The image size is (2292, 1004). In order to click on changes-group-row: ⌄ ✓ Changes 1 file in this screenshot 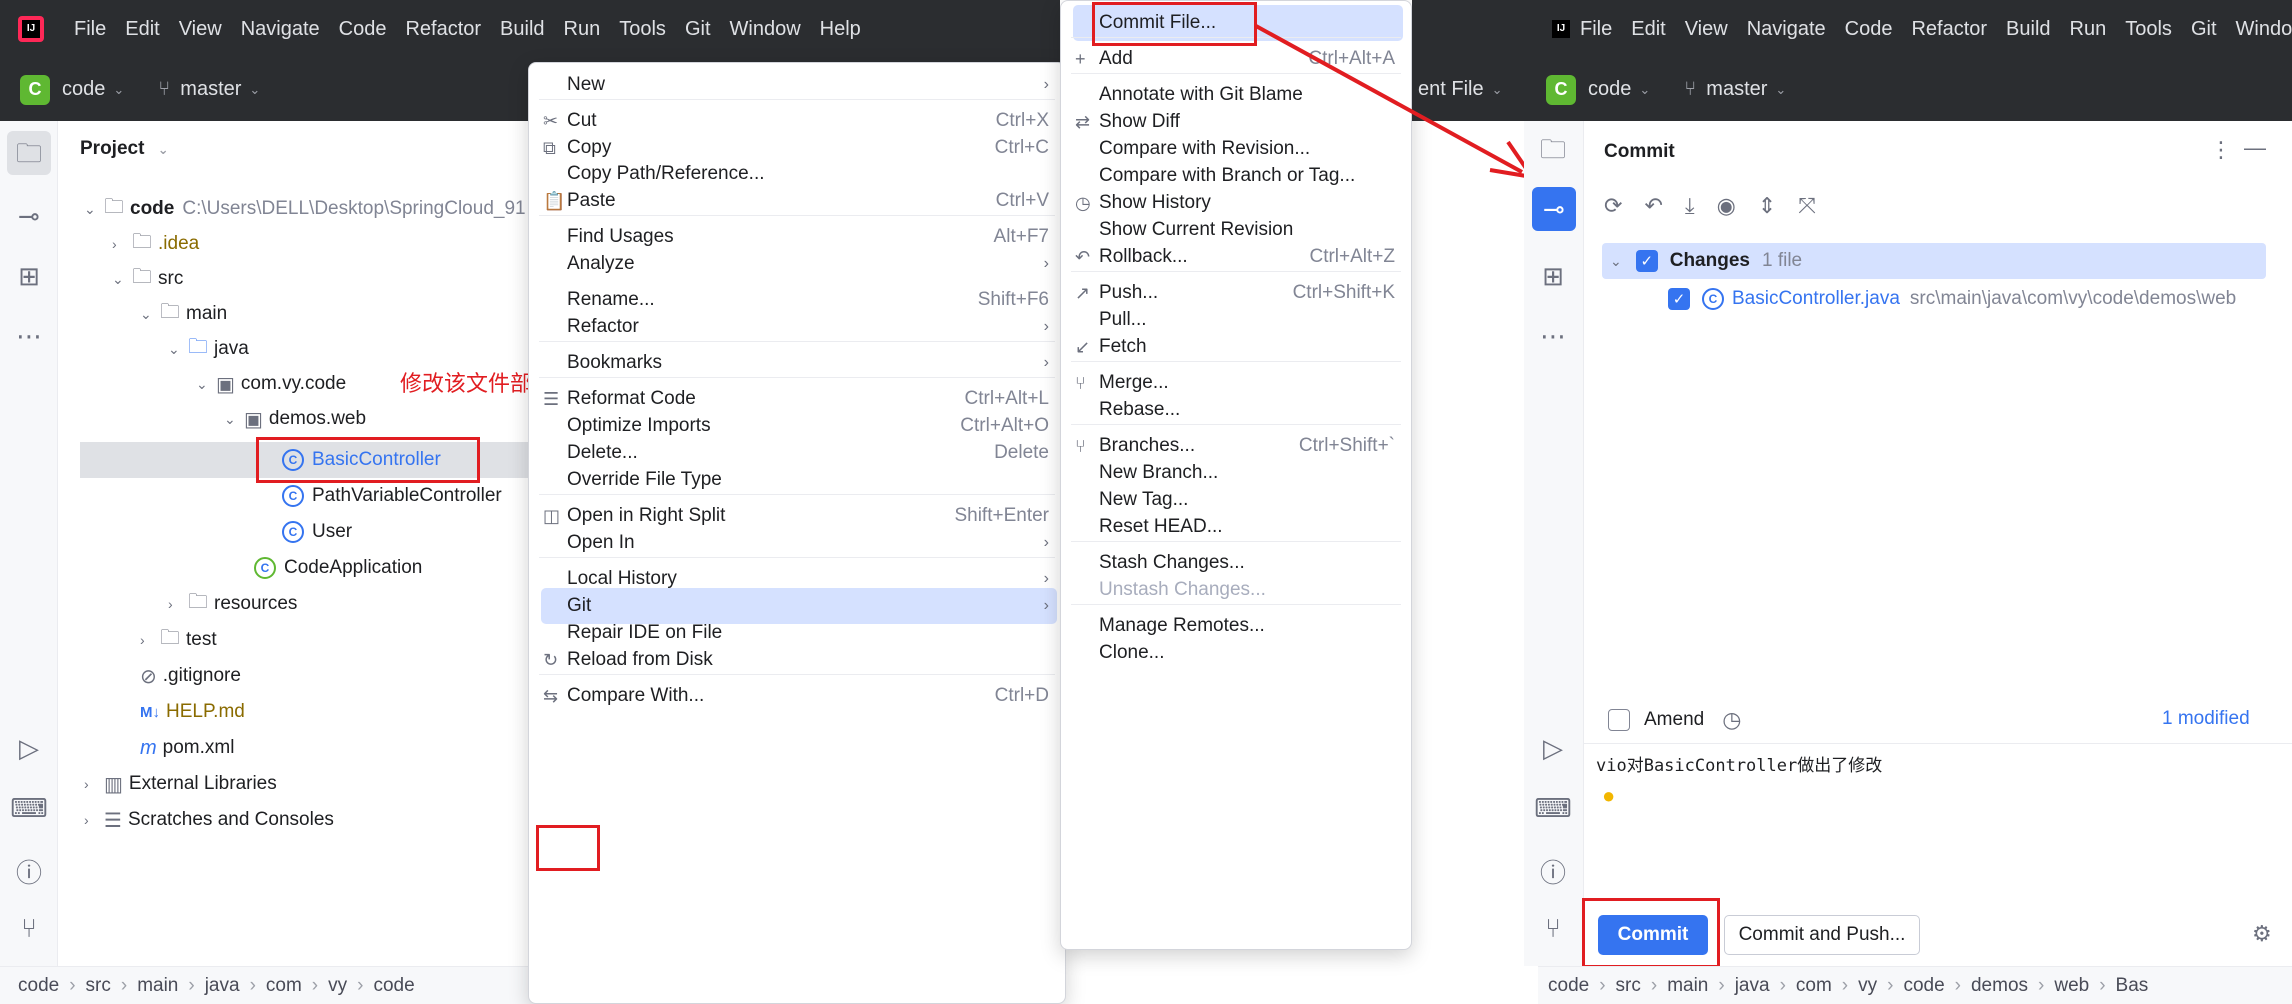, I will do `click(1934, 261)`.